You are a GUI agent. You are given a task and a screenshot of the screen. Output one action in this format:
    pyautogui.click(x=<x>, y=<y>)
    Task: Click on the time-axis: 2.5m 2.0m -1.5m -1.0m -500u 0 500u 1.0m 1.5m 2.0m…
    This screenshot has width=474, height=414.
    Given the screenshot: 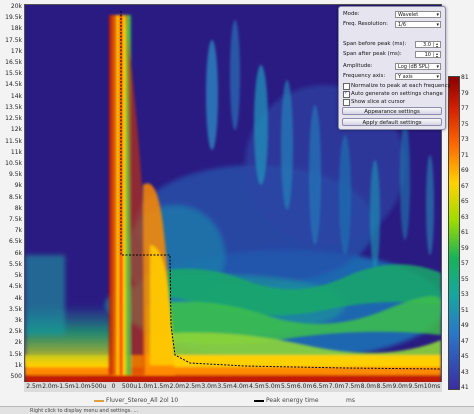 What is the action you would take?
    pyautogui.click(x=233, y=387)
    